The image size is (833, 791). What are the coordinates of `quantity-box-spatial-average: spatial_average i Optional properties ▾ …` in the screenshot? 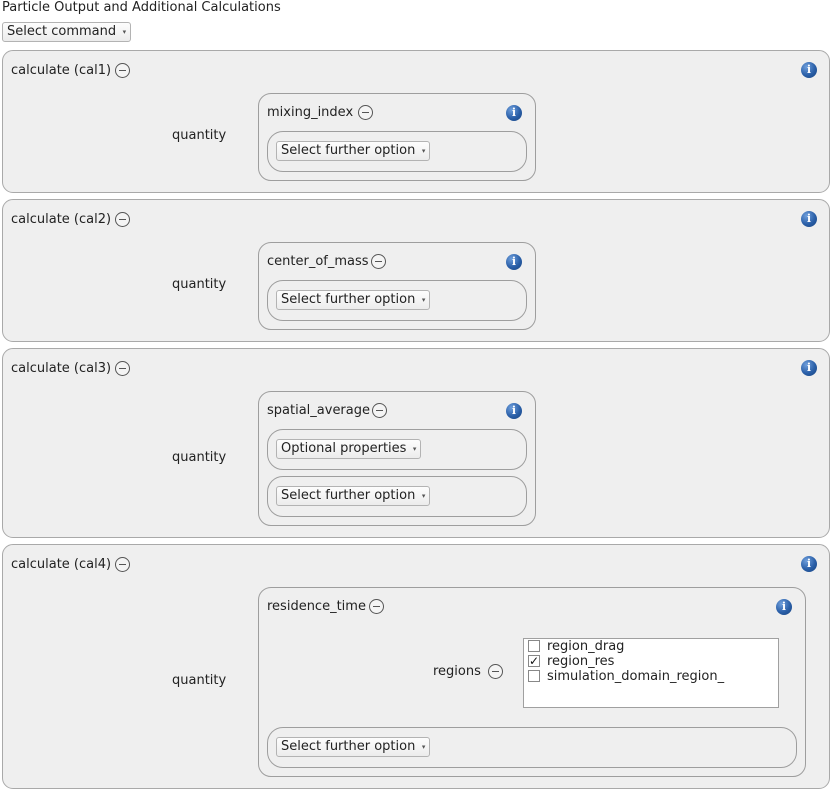 It's located at (397, 458).